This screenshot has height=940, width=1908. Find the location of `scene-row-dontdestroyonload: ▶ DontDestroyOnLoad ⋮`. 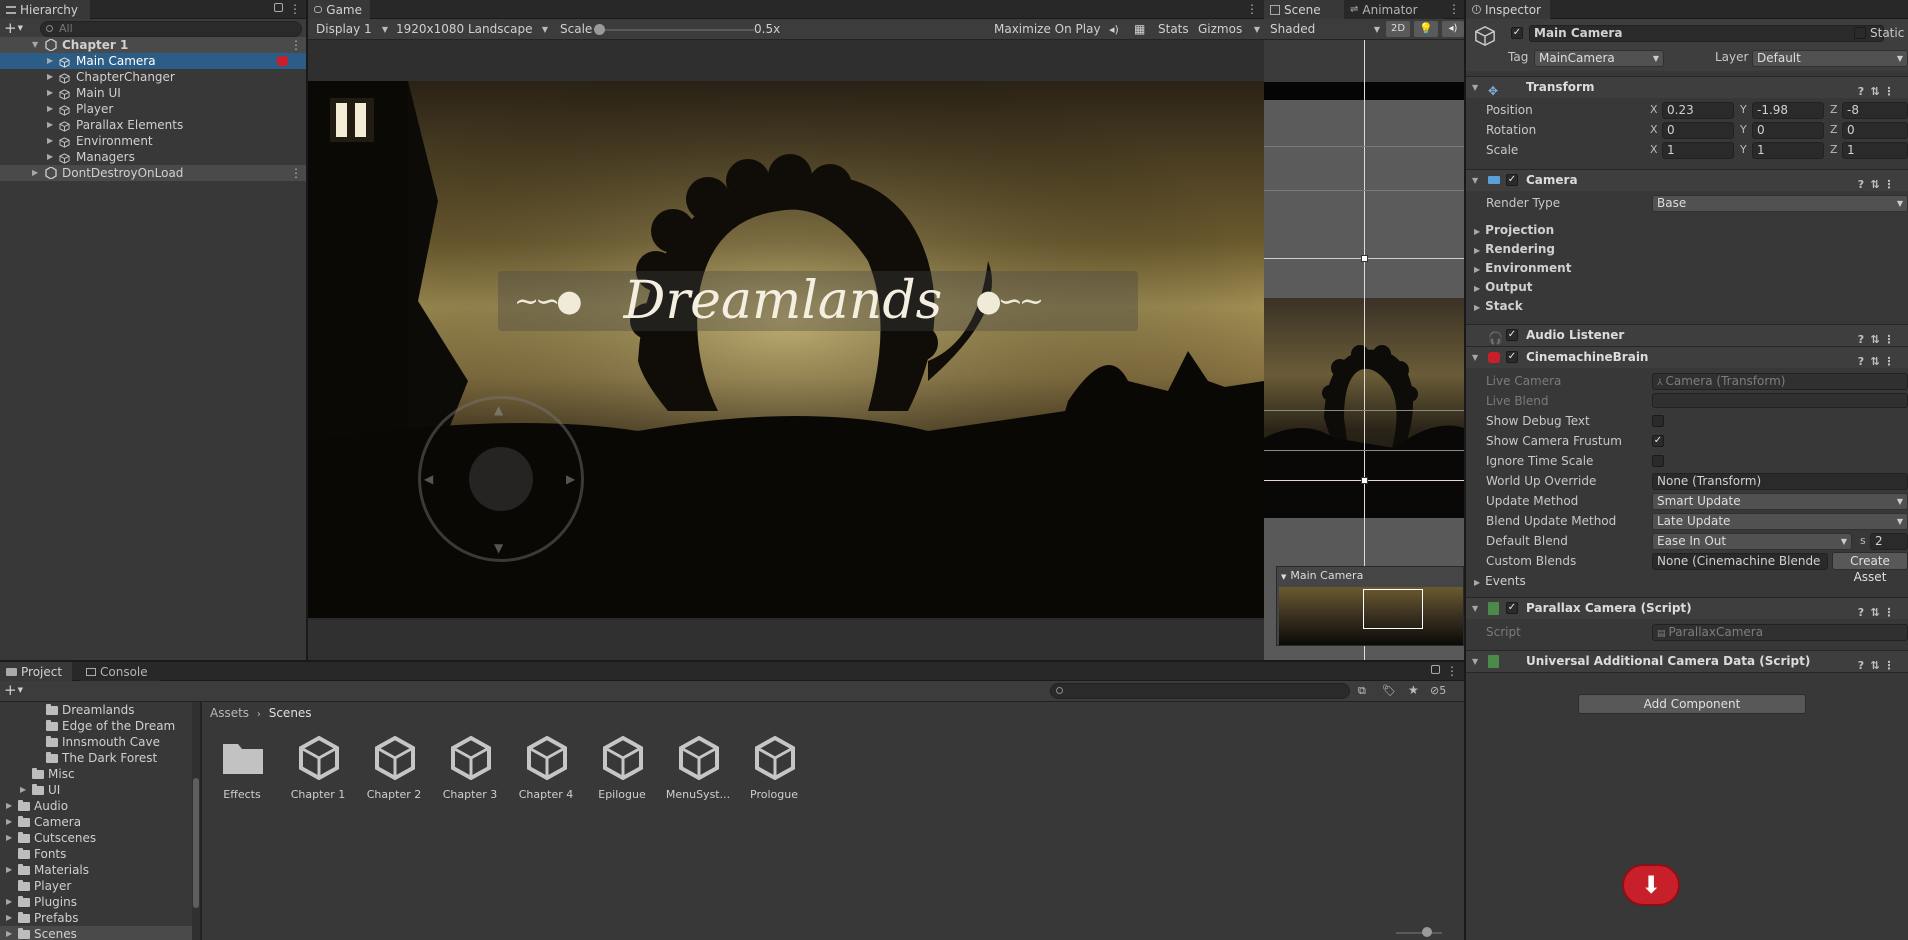

scene-row-dontdestroyonload: ▶ DontDestroyOnLoad ⋮ is located at coordinates (153, 173).